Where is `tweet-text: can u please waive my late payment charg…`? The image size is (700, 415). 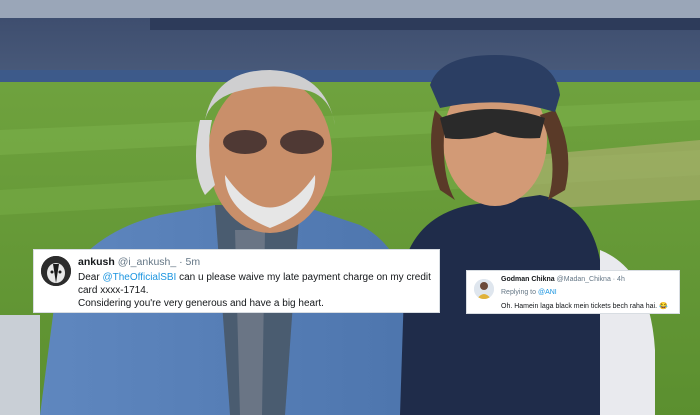 tweet-text: can u please waive my late payment charg… is located at coordinates (303, 277).